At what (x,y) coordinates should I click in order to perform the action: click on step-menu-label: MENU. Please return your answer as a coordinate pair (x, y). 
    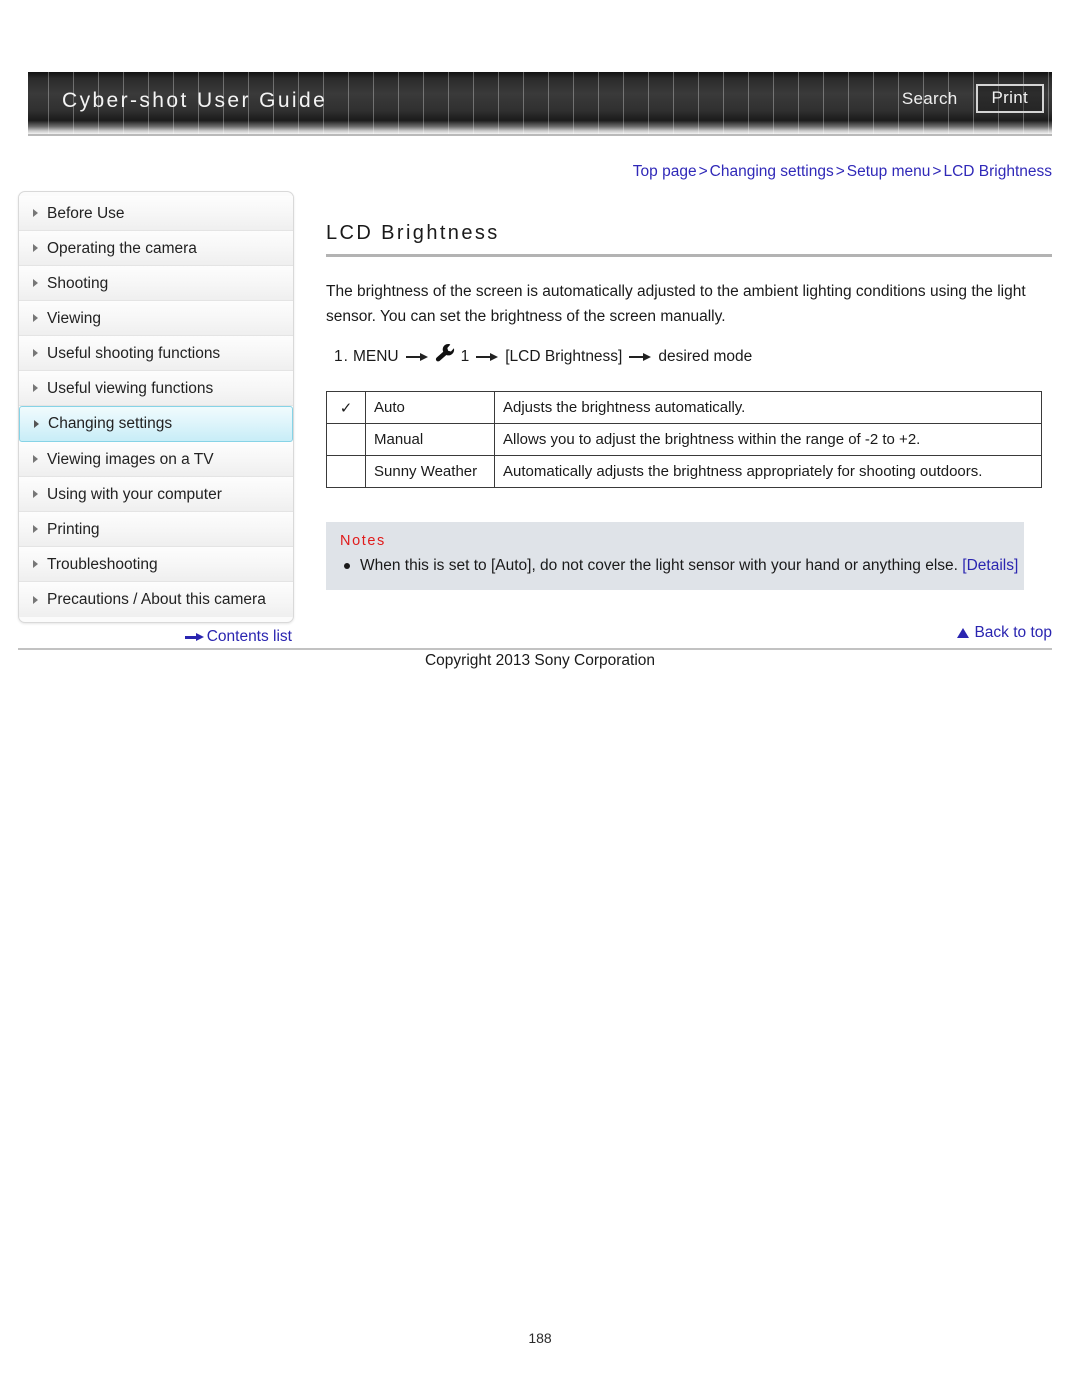
    Looking at the image, I should click on (375, 356).